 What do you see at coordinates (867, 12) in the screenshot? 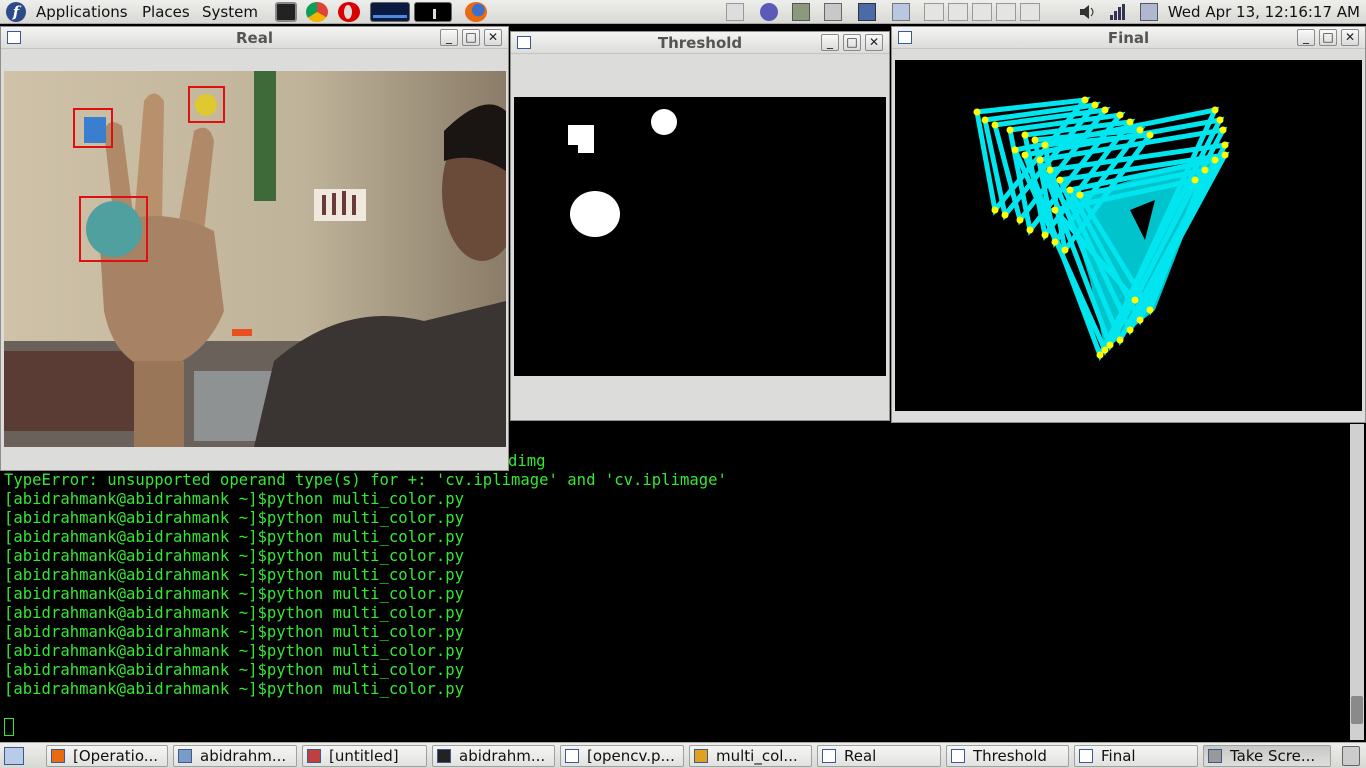
I see `display-icon` at bounding box center [867, 12].